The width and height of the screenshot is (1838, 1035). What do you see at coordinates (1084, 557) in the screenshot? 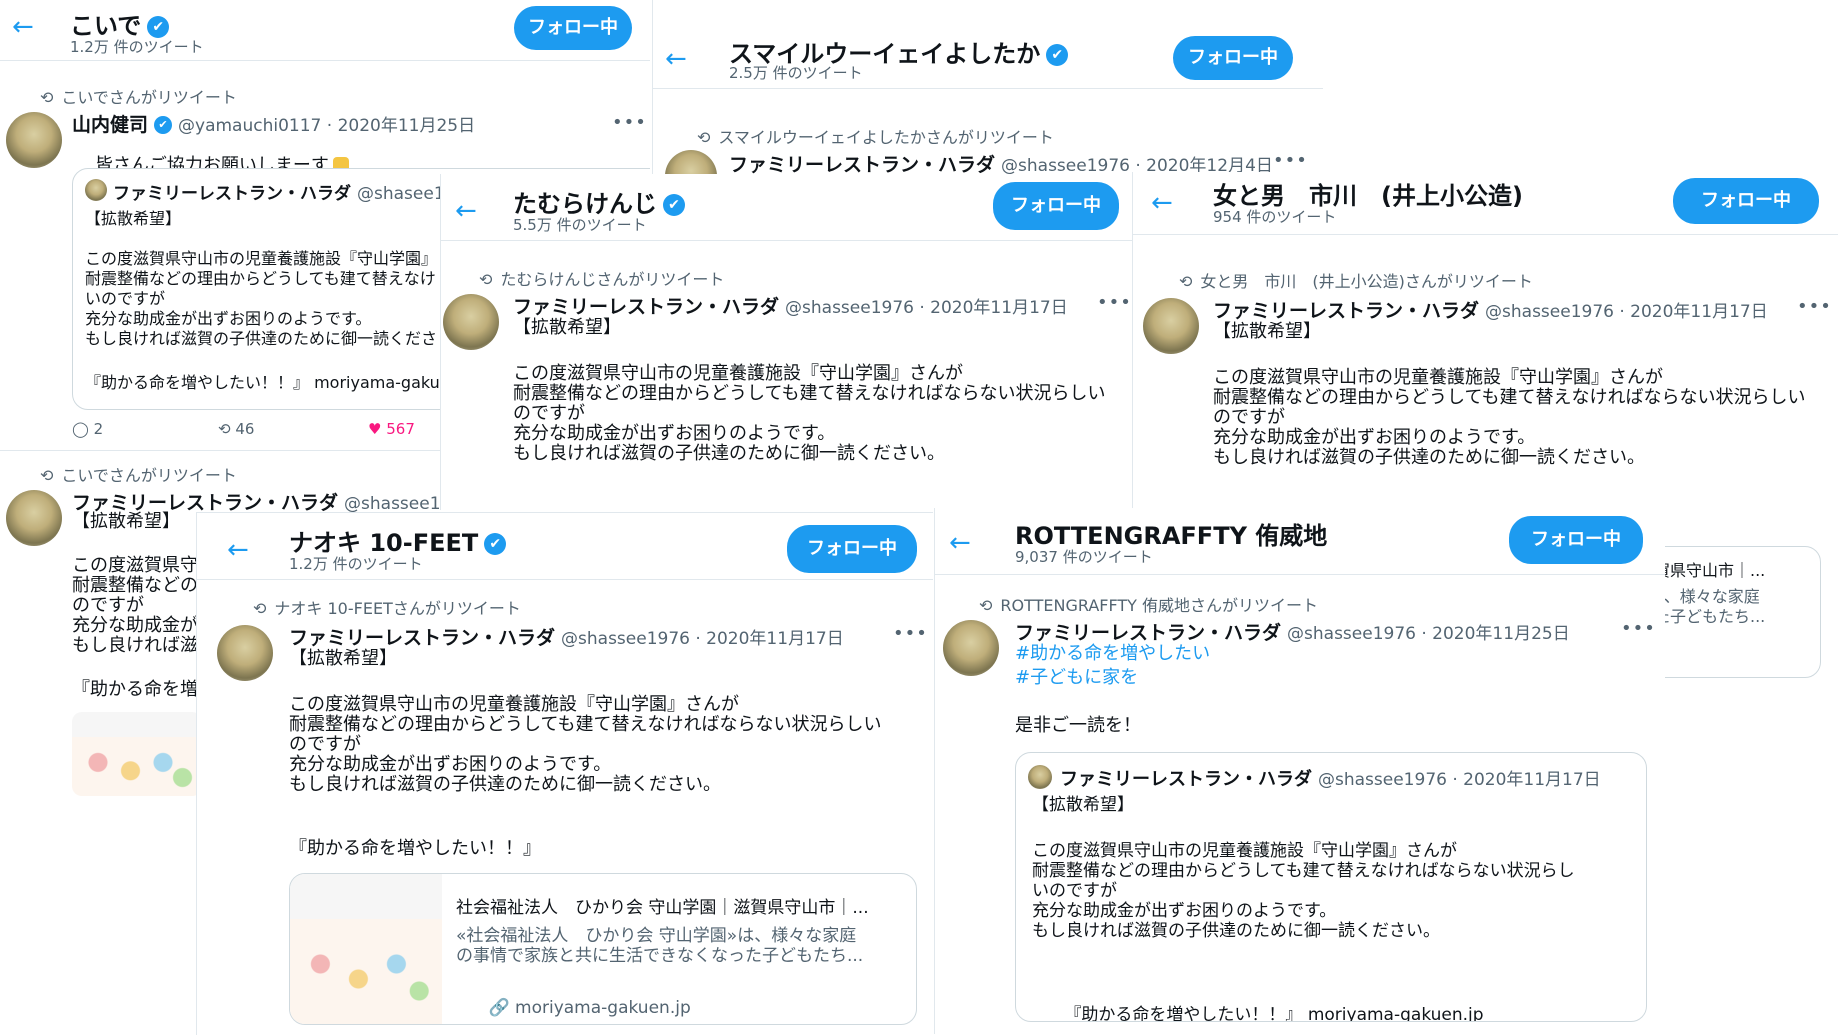
I see `tweet-count: 9,037 件のツイート` at bounding box center [1084, 557].